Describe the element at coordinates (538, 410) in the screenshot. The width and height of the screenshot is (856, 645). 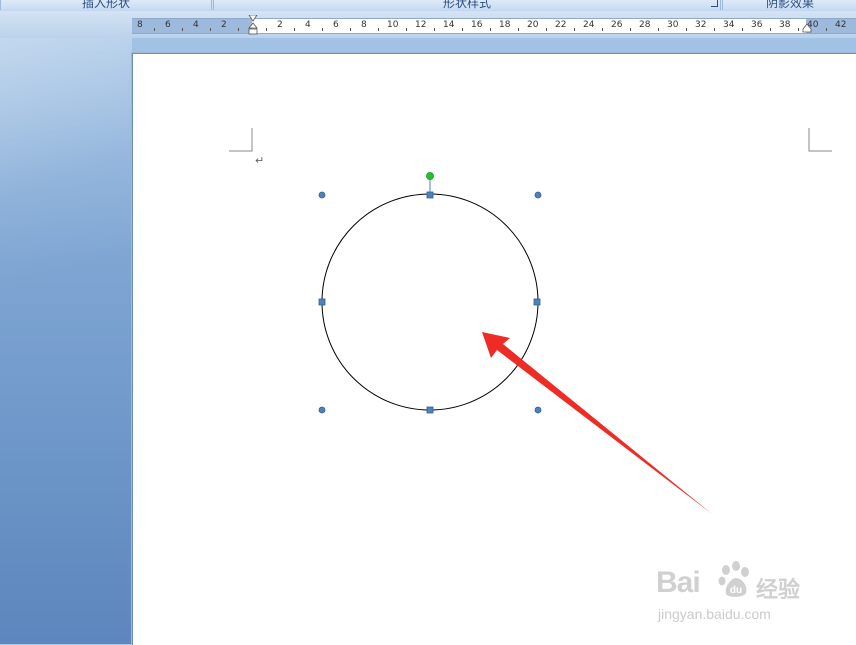
I see `resize-handle-bottom-right` at that location.